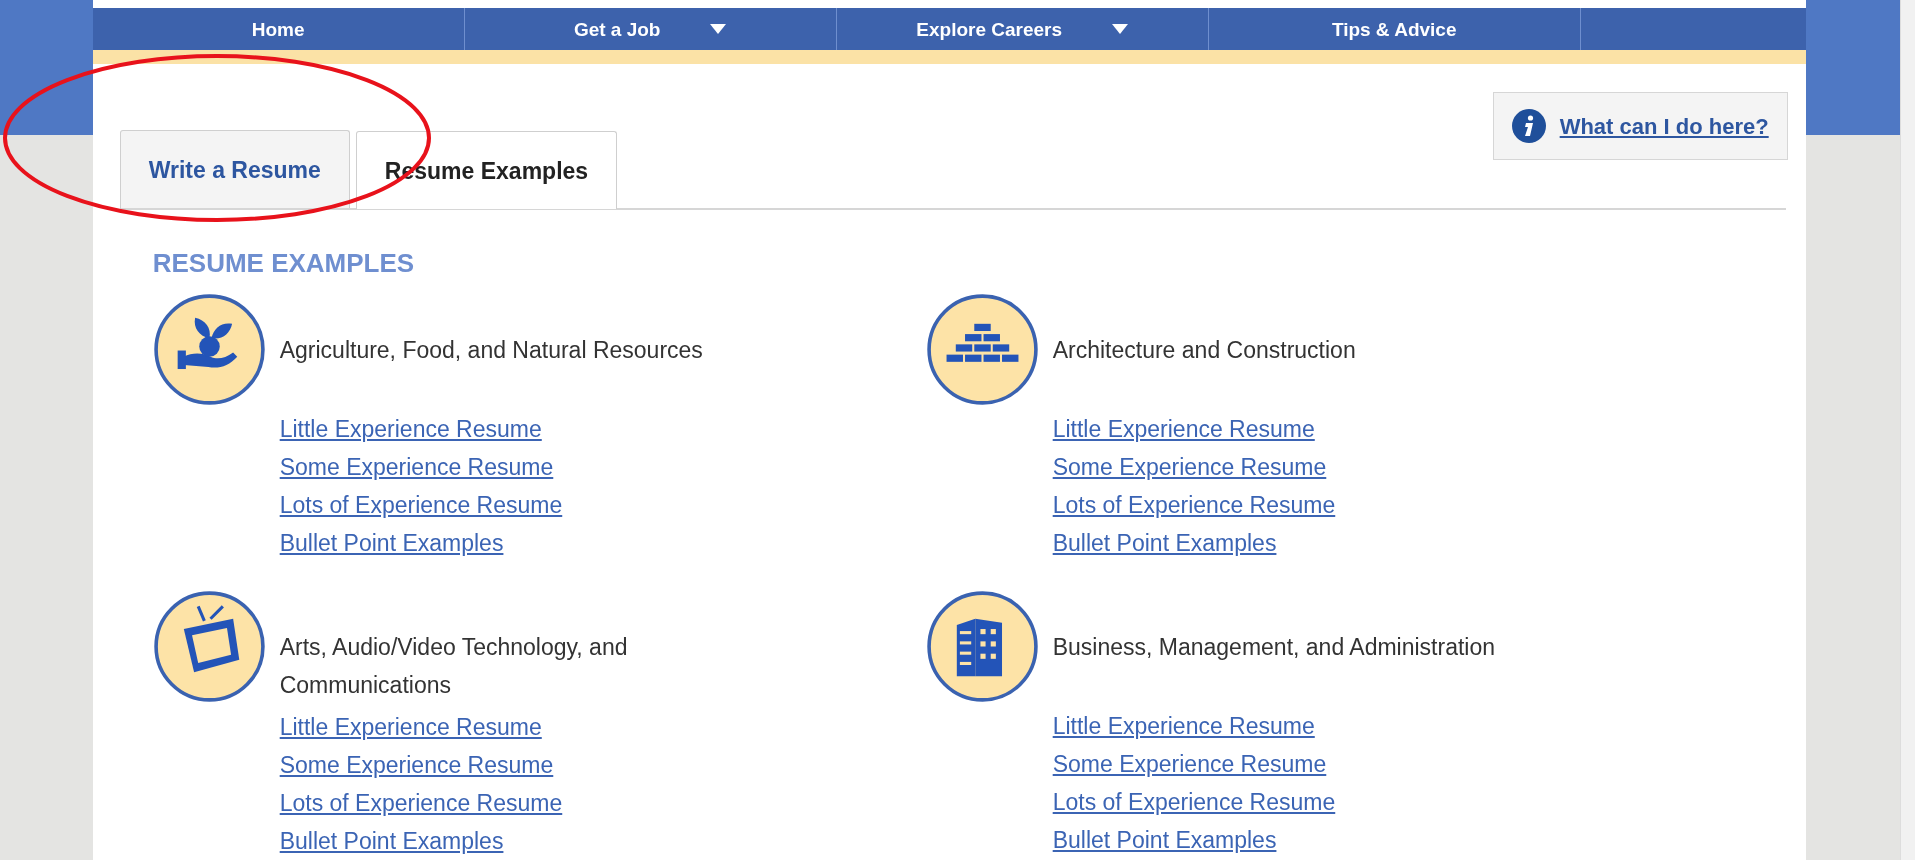 The image size is (1915, 860). I want to click on info-icon, so click(1528, 126).